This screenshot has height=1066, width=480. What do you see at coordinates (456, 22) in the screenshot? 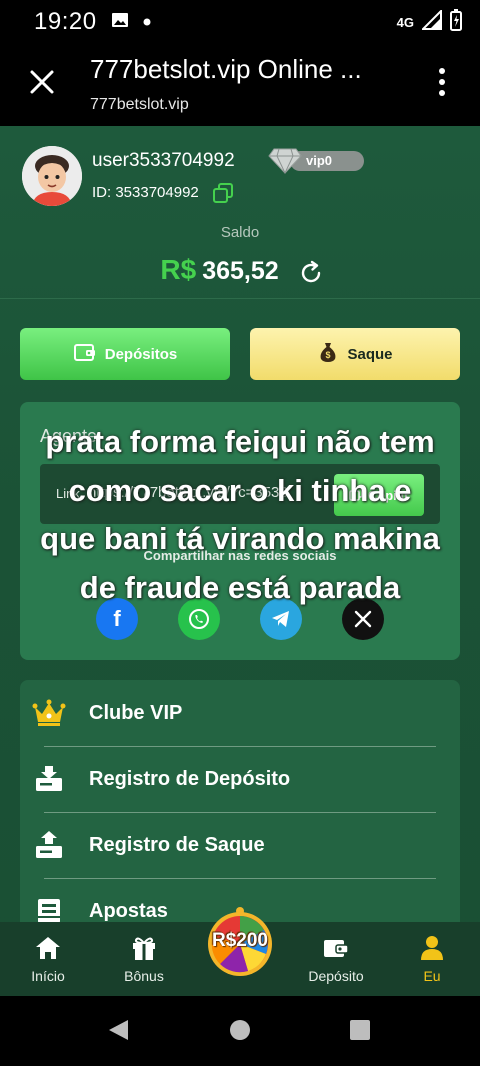
I see `battery-icon` at bounding box center [456, 22].